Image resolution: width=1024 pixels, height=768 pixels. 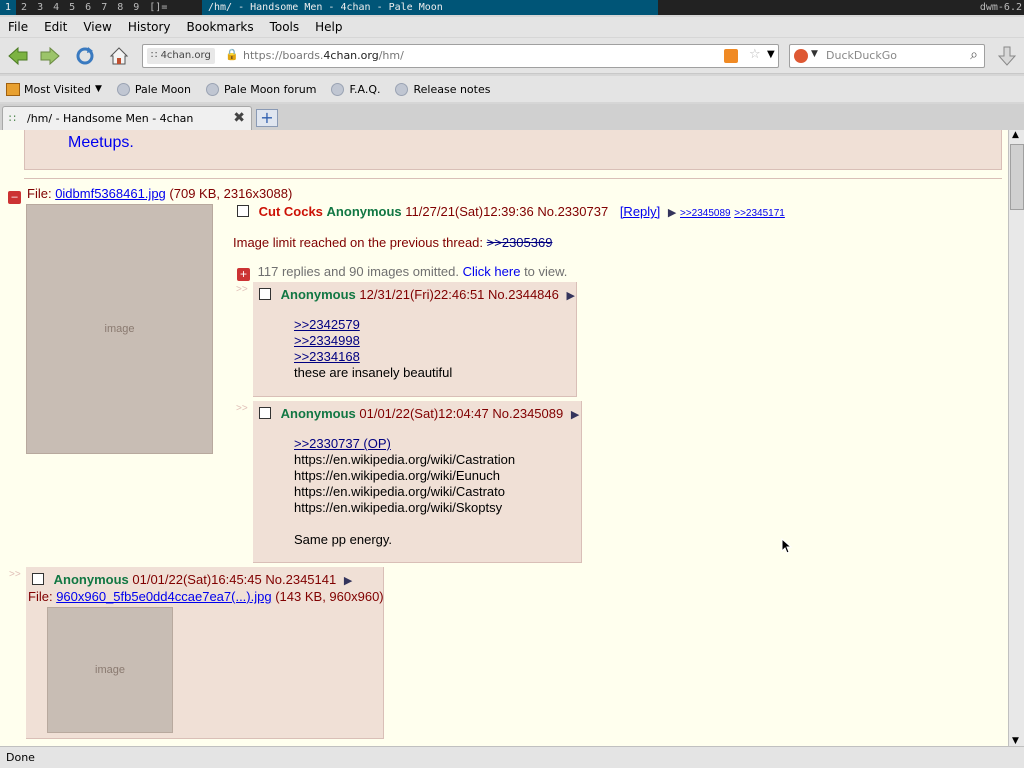 I want to click on wm-tag-6: 6, so click(x=88, y=7).